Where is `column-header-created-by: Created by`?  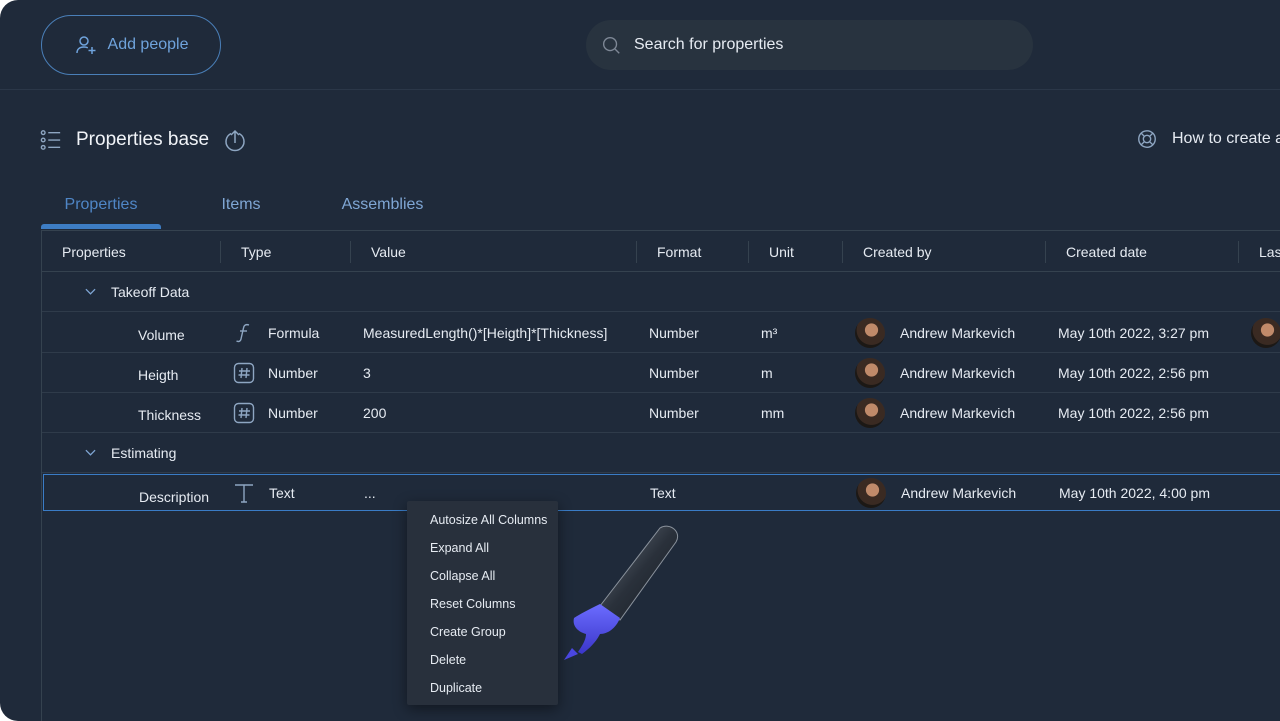
column-header-created-by: Created by is located at coordinates (897, 251).